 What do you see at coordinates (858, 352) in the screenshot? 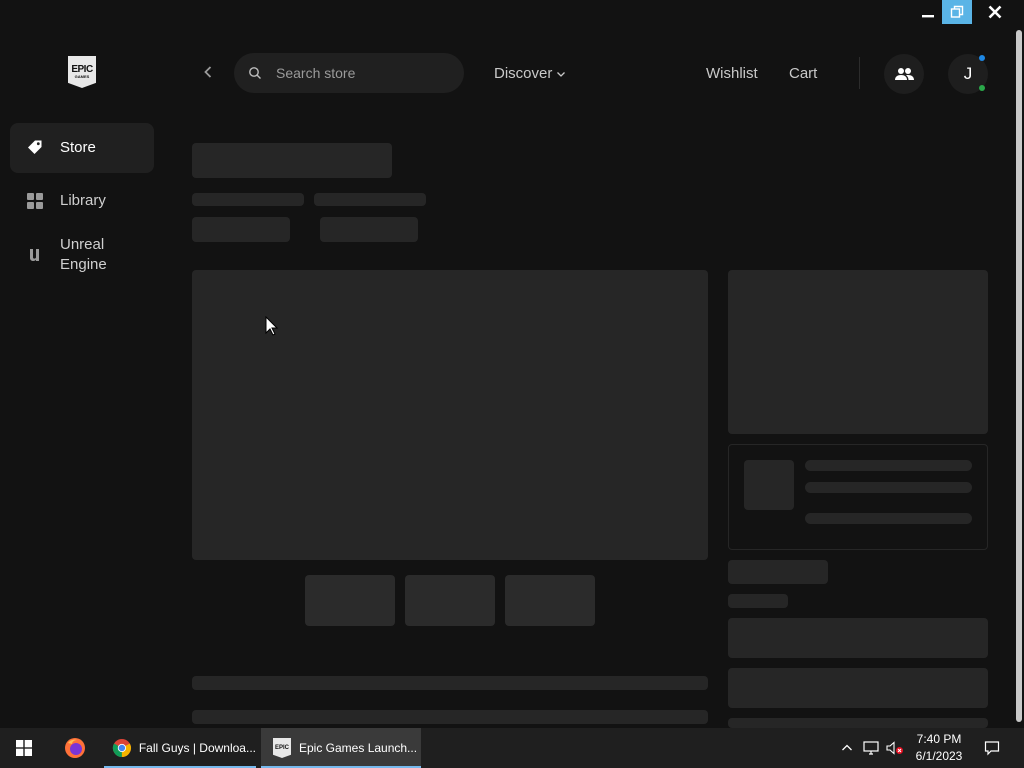
I see `skeleton-logo-card` at bounding box center [858, 352].